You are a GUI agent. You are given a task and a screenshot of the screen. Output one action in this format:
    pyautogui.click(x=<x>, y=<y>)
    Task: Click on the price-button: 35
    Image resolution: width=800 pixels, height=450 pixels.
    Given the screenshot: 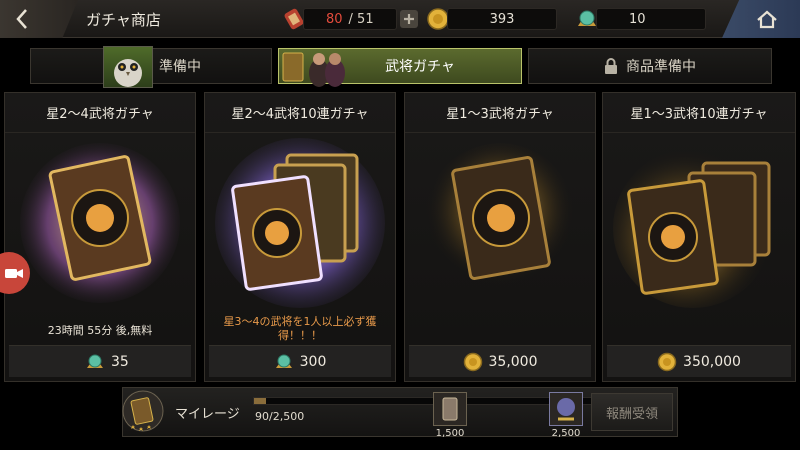 What is the action you would take?
    pyautogui.click(x=100, y=361)
    